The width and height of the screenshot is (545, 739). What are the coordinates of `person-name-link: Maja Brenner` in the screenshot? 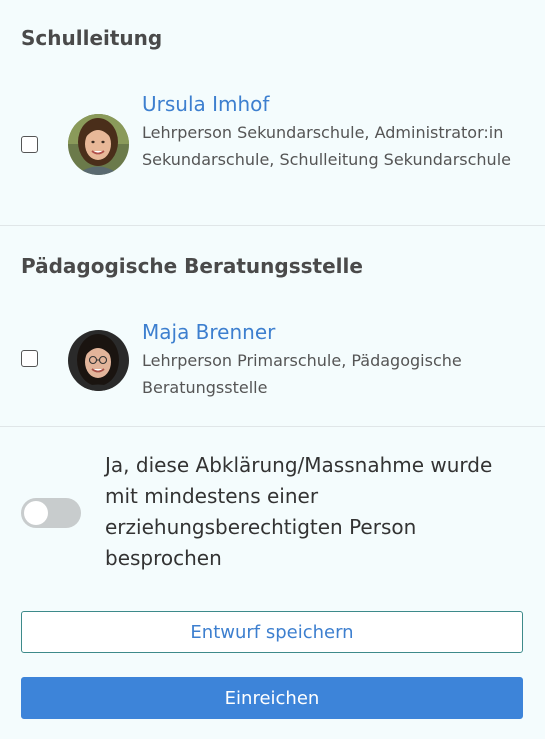 It's located at (208, 332).